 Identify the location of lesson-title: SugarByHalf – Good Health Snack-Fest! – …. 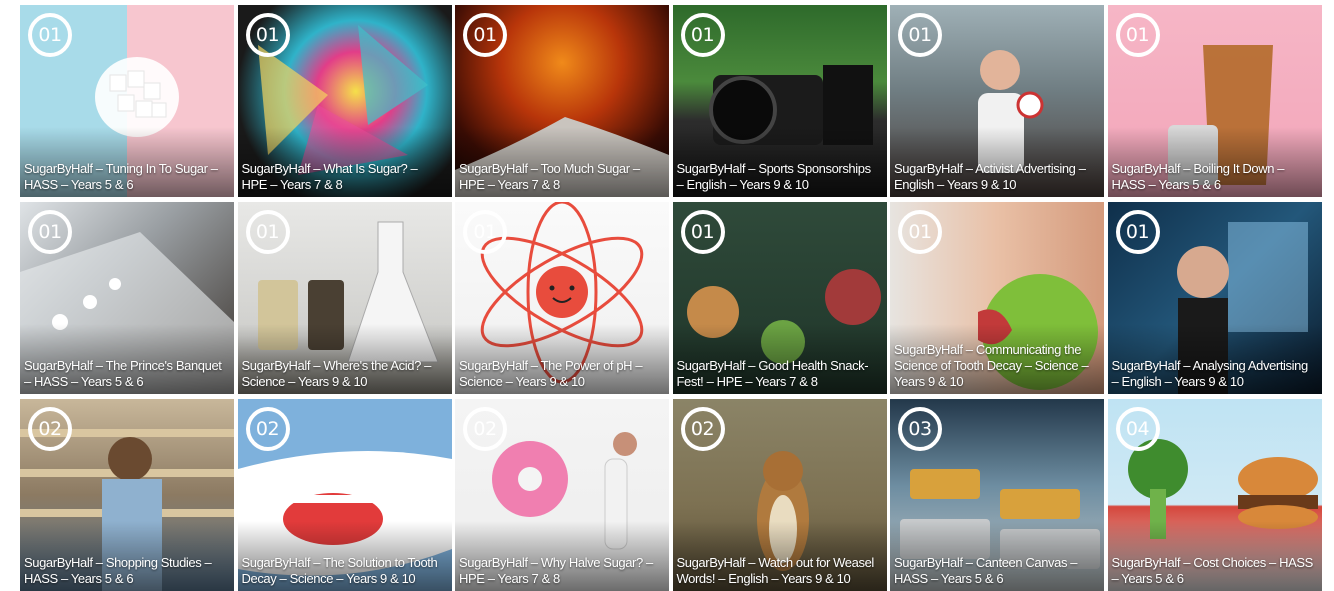
(779, 374).